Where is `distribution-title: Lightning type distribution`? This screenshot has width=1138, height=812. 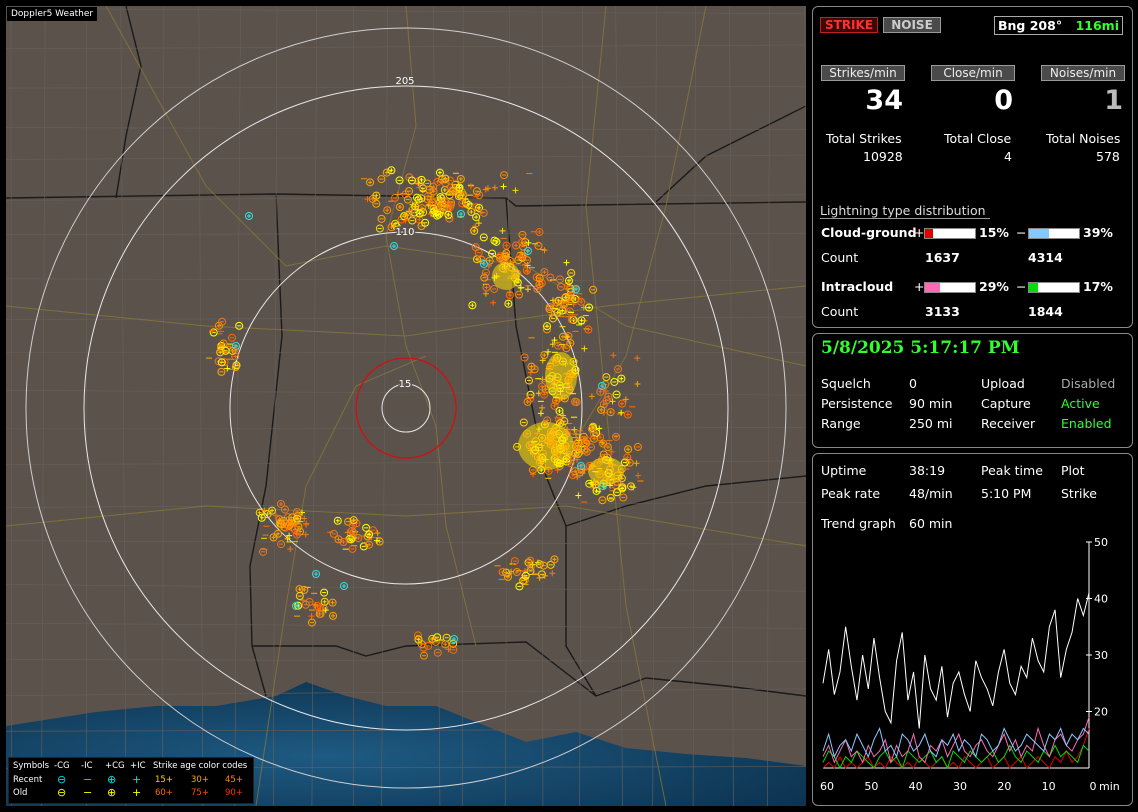 distribution-title: Lightning type distribution is located at coordinates (905, 211).